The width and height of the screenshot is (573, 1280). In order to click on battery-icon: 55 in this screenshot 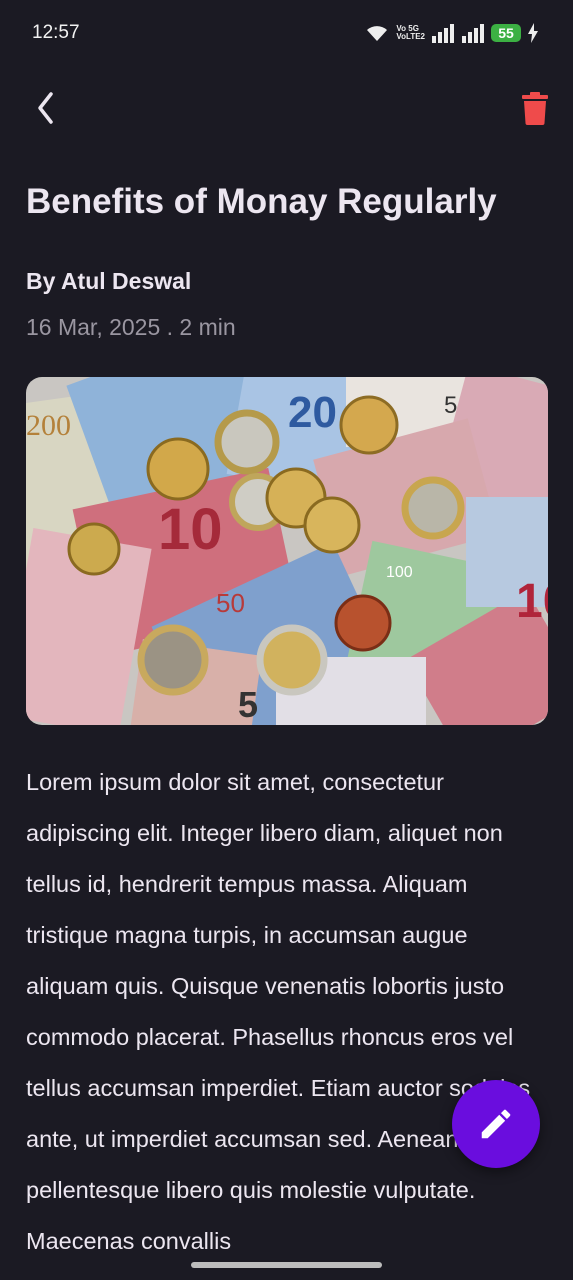, I will do `click(506, 33)`.